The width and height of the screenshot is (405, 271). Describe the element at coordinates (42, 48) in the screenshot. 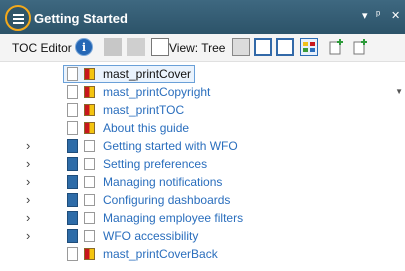

I see `toolbar-label: TOC Editor` at that location.